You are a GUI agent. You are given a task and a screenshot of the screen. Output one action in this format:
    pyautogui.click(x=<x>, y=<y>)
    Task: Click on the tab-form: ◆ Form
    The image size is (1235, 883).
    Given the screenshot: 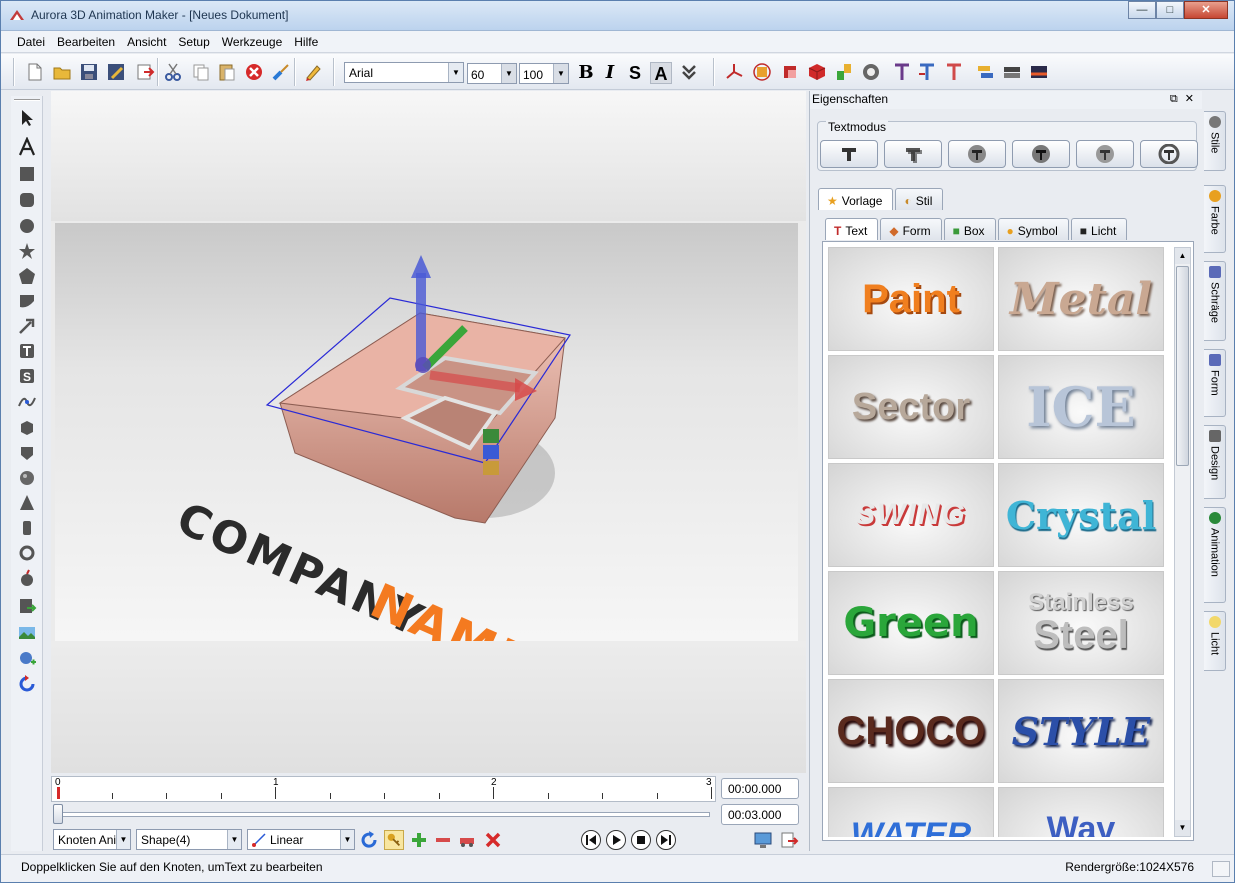 What is the action you would take?
    pyautogui.click(x=911, y=229)
    